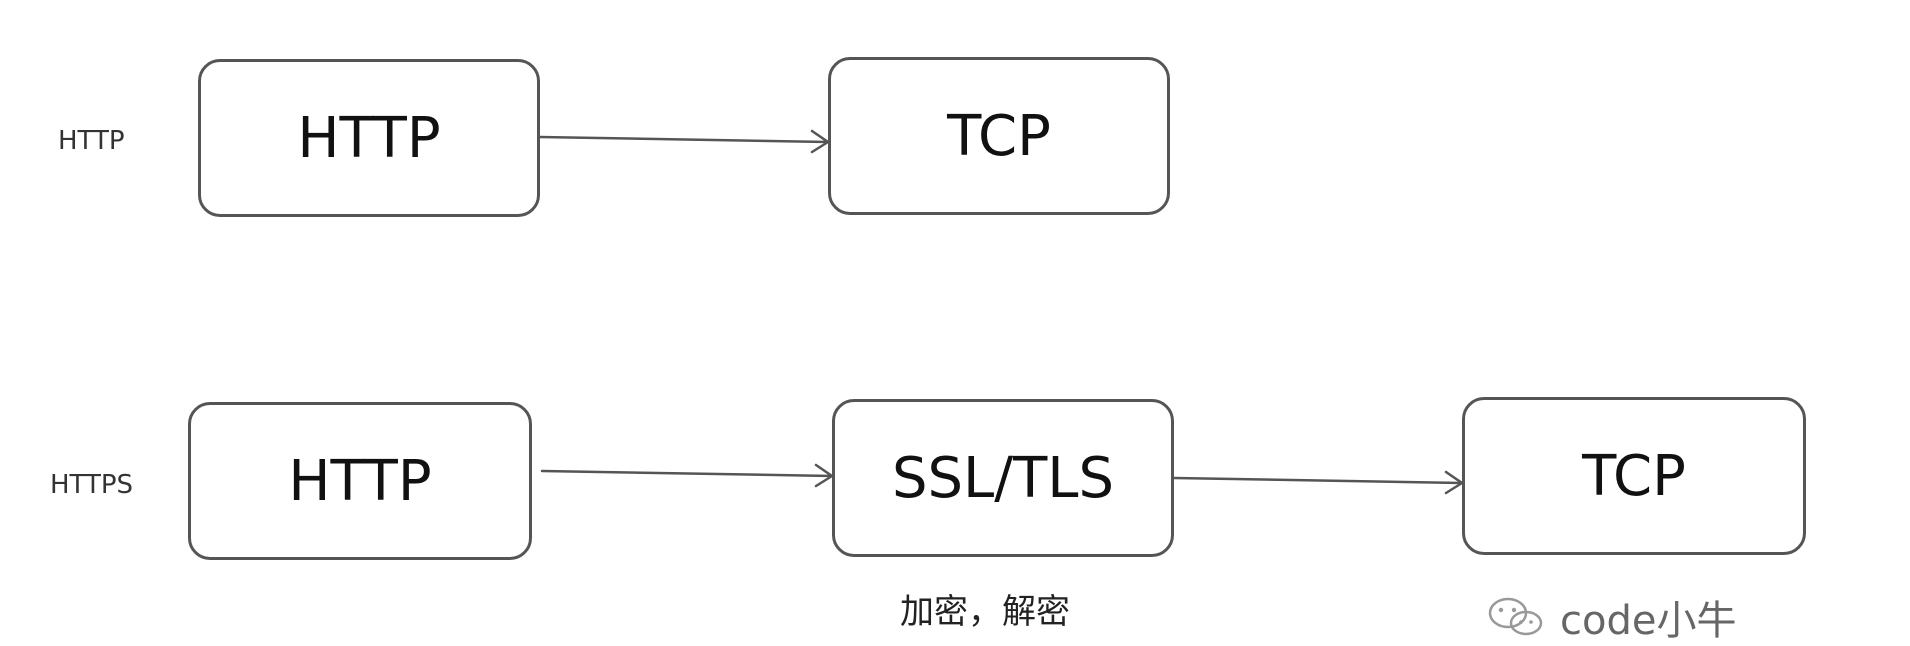  What do you see at coordinates (1318, 482) in the screenshot?
I see `arrow-ssl-to-tcp` at bounding box center [1318, 482].